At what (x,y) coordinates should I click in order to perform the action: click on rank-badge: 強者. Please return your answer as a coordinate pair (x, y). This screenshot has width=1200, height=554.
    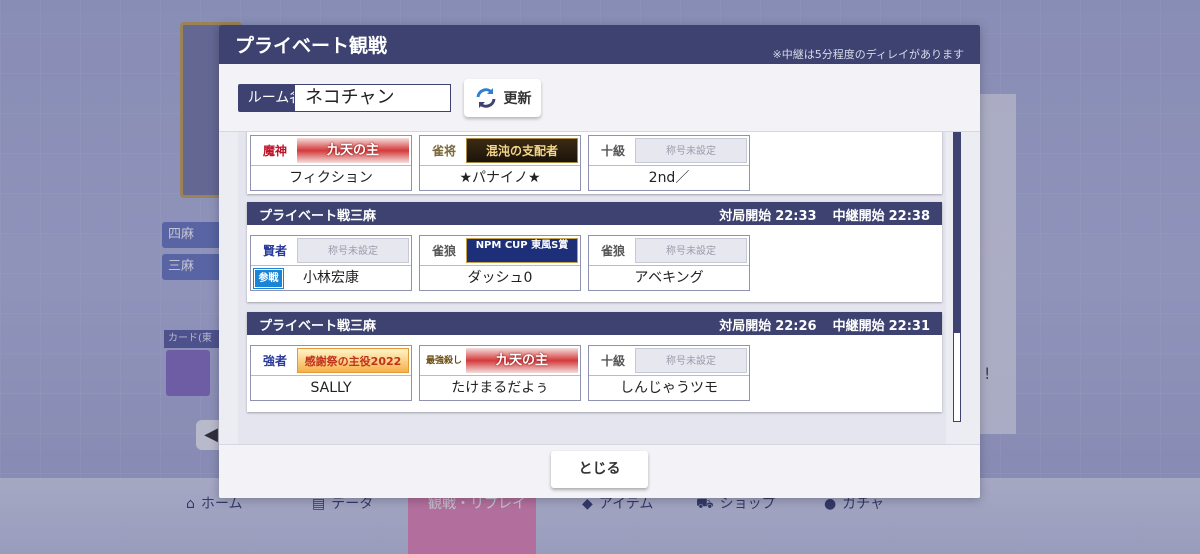
    Looking at the image, I should click on (274, 361).